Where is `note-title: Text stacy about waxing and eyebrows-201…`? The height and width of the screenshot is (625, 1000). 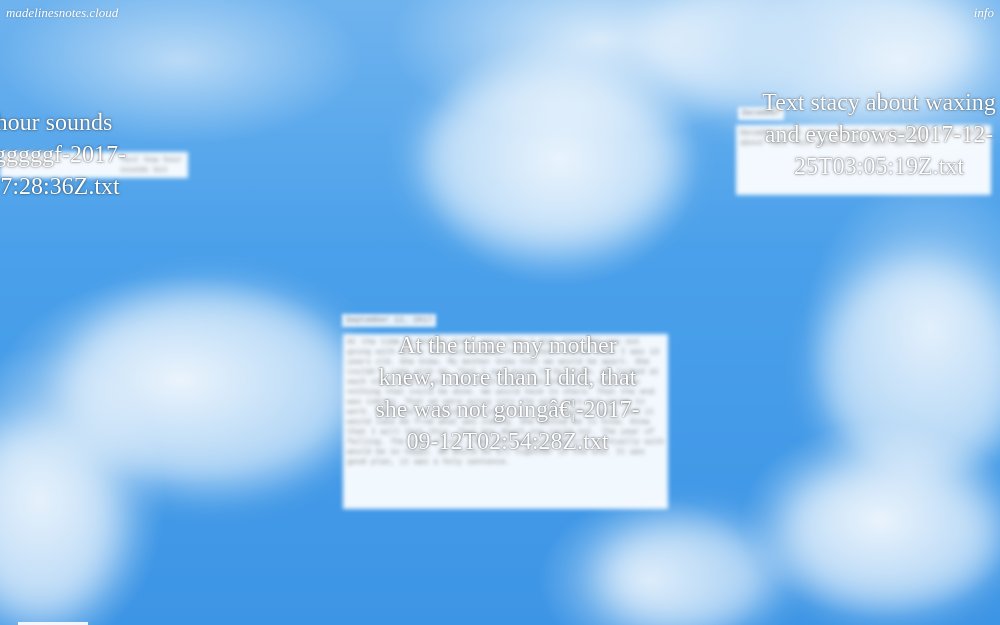 note-title: Text stacy about waxing and eyebrows-201… is located at coordinates (879, 135).